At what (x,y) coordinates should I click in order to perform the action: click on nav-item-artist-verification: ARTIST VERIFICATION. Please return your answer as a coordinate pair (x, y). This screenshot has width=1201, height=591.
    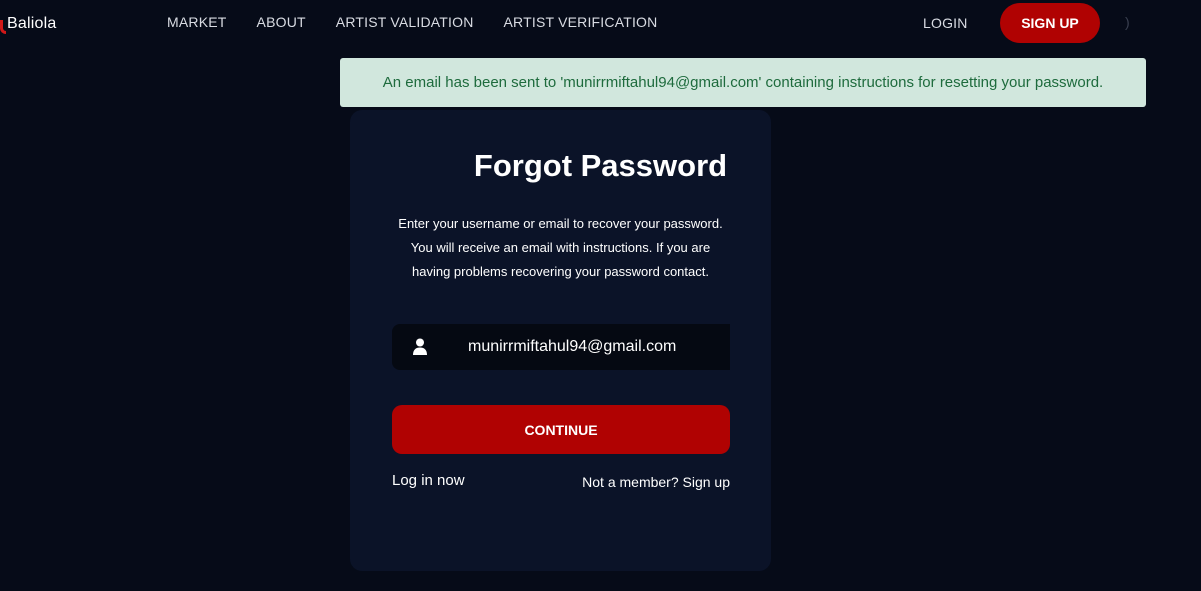
    Looking at the image, I should click on (581, 22).